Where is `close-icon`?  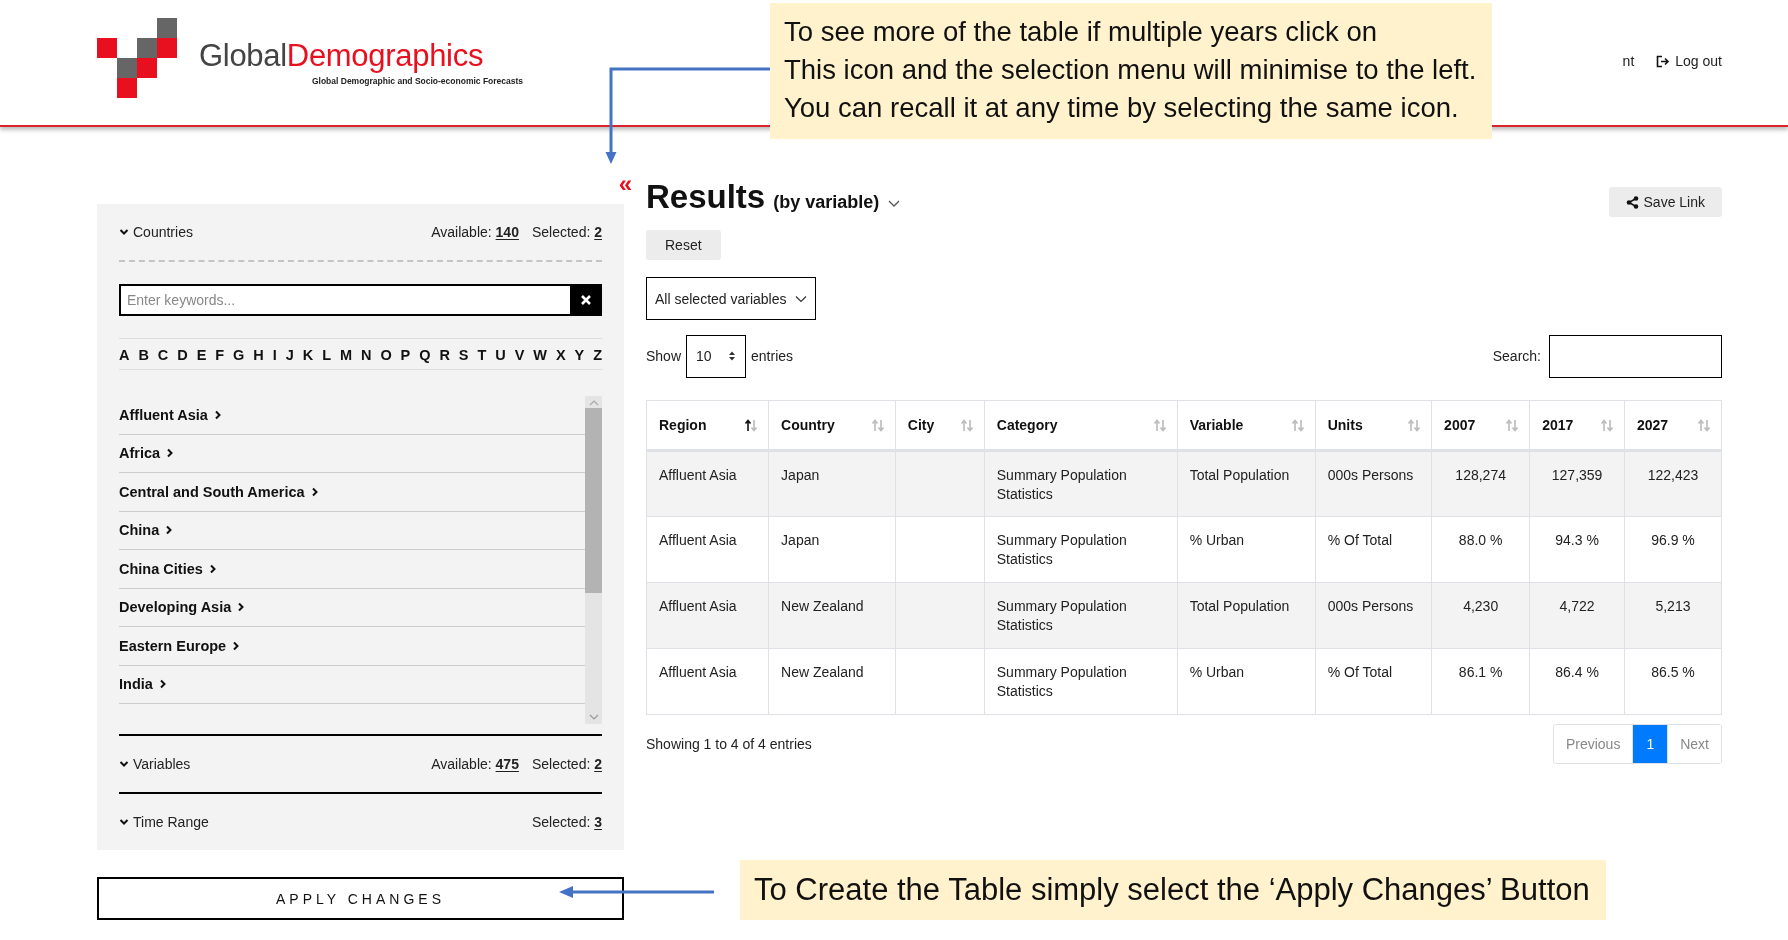
close-icon is located at coordinates (586, 300).